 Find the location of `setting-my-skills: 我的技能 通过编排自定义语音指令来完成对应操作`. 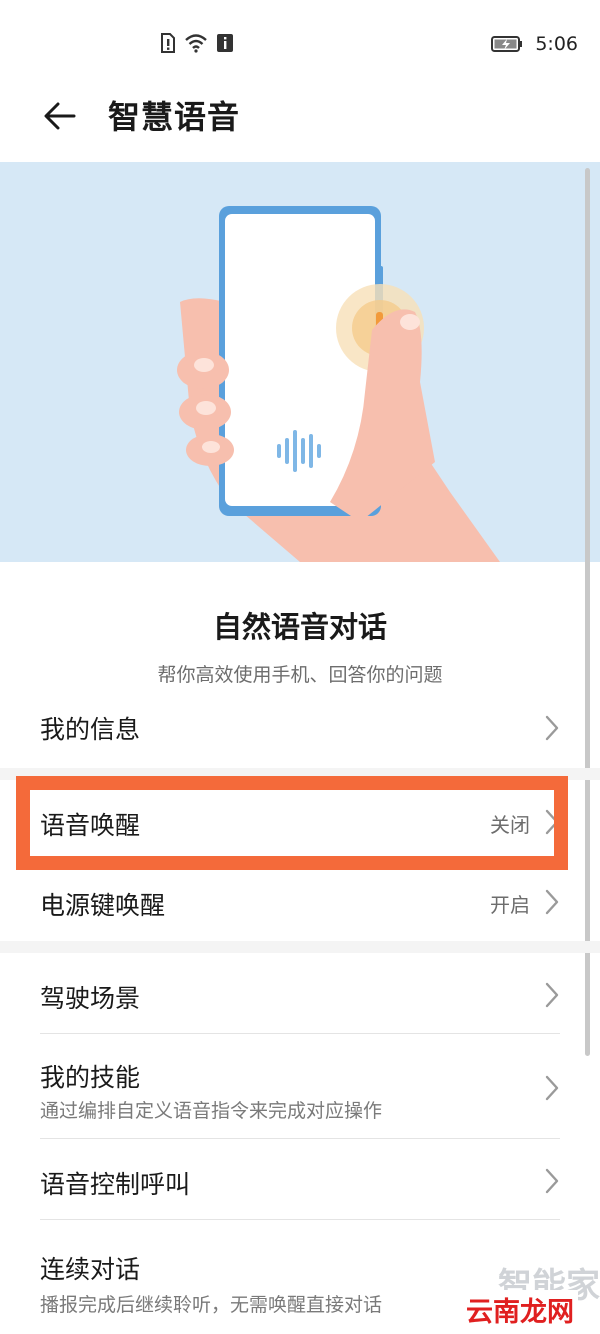

setting-my-skills: 我的技能 通过编排自定义语音指令来完成对应操作 is located at coordinates (300, 1086).